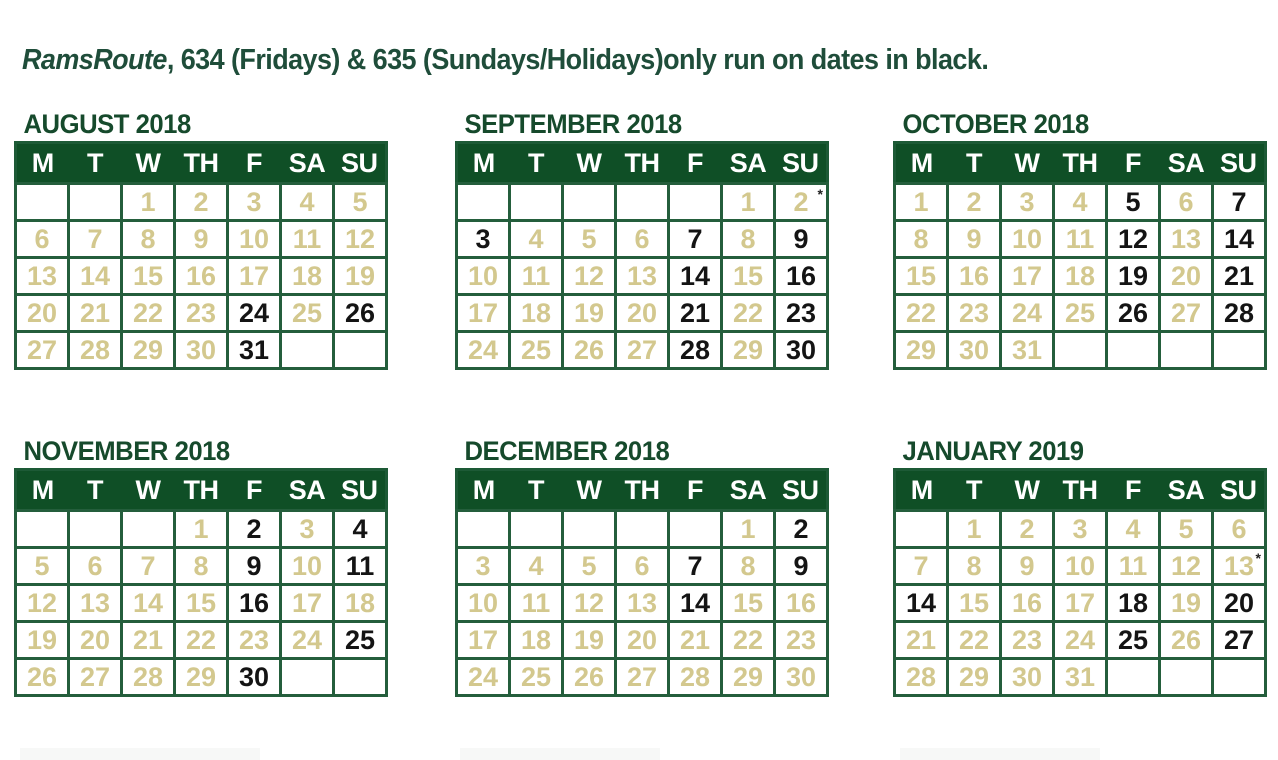 Image resolution: width=1278 pixels, height=760 pixels. Describe the element at coordinates (974, 202) in the screenshot. I see `no-service-date-cell: 2` at that location.